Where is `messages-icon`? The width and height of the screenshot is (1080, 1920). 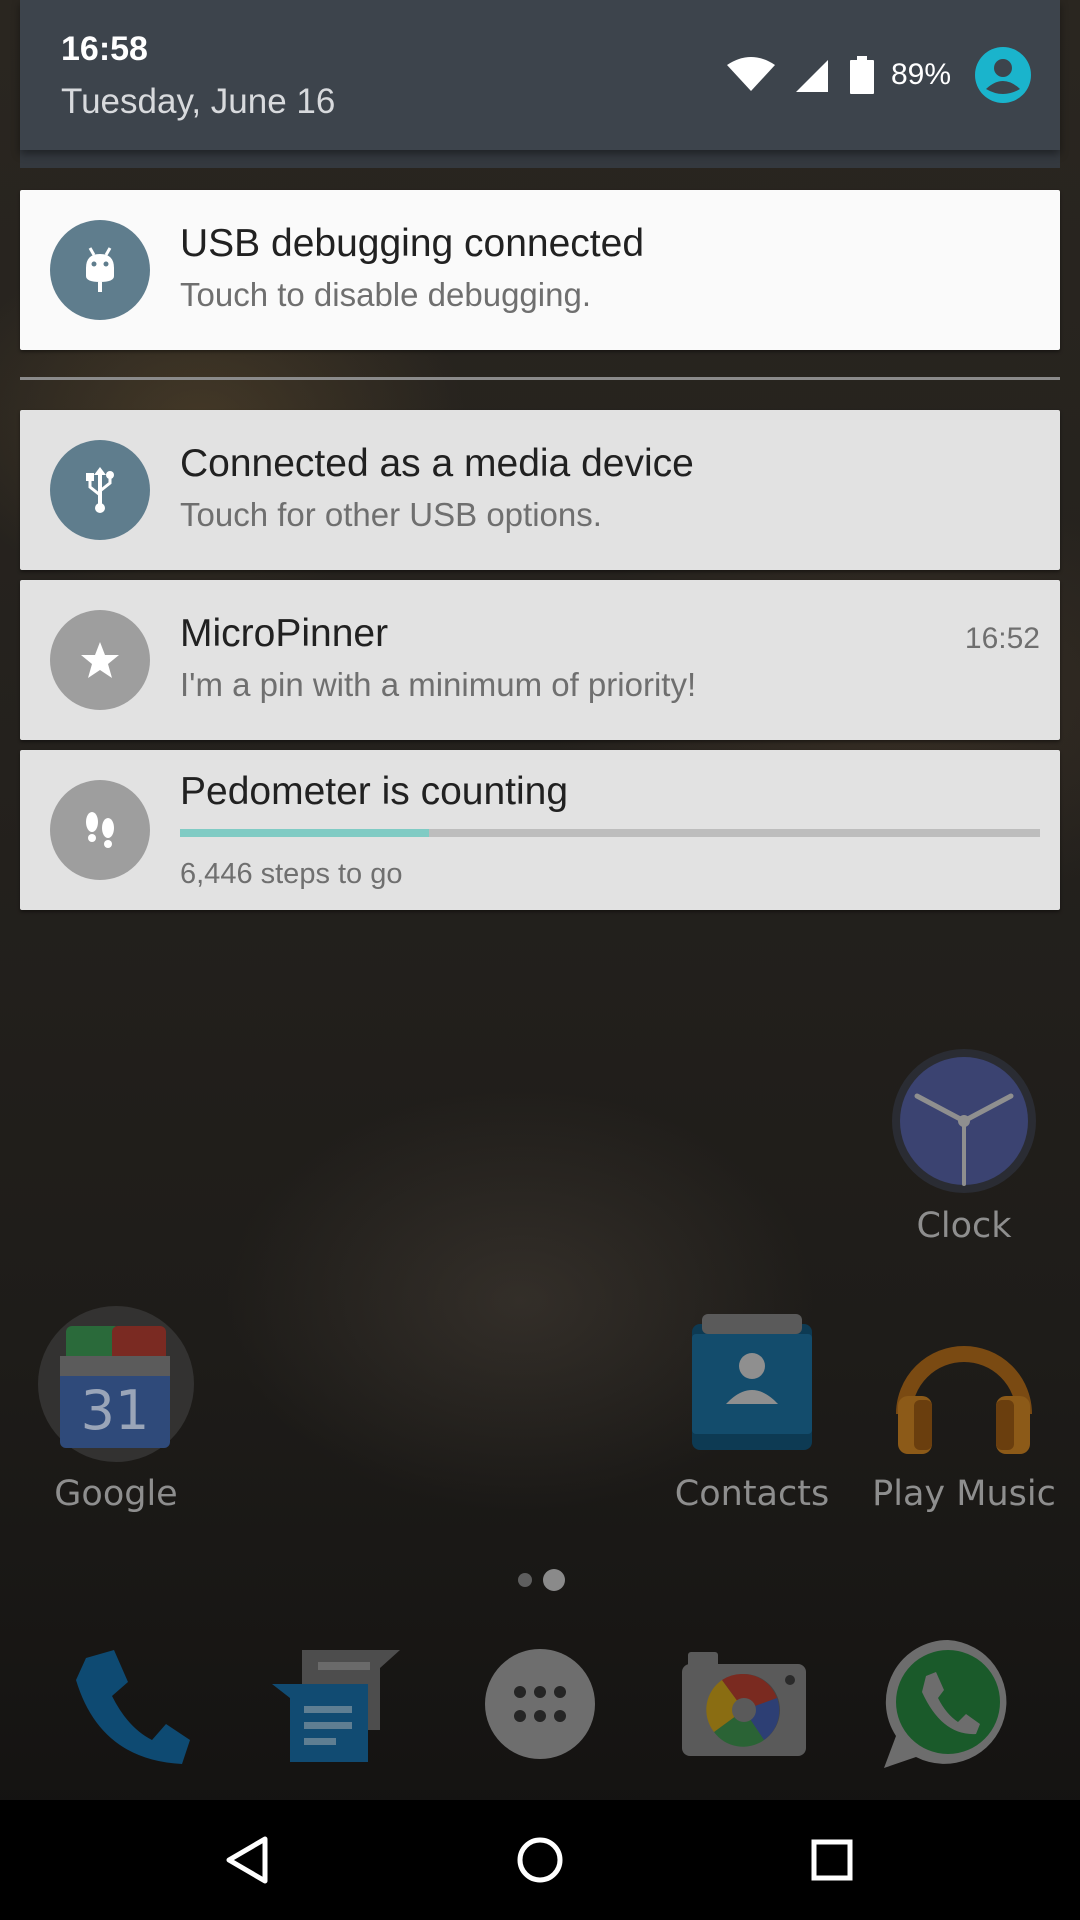
messages-icon is located at coordinates (336, 1707).